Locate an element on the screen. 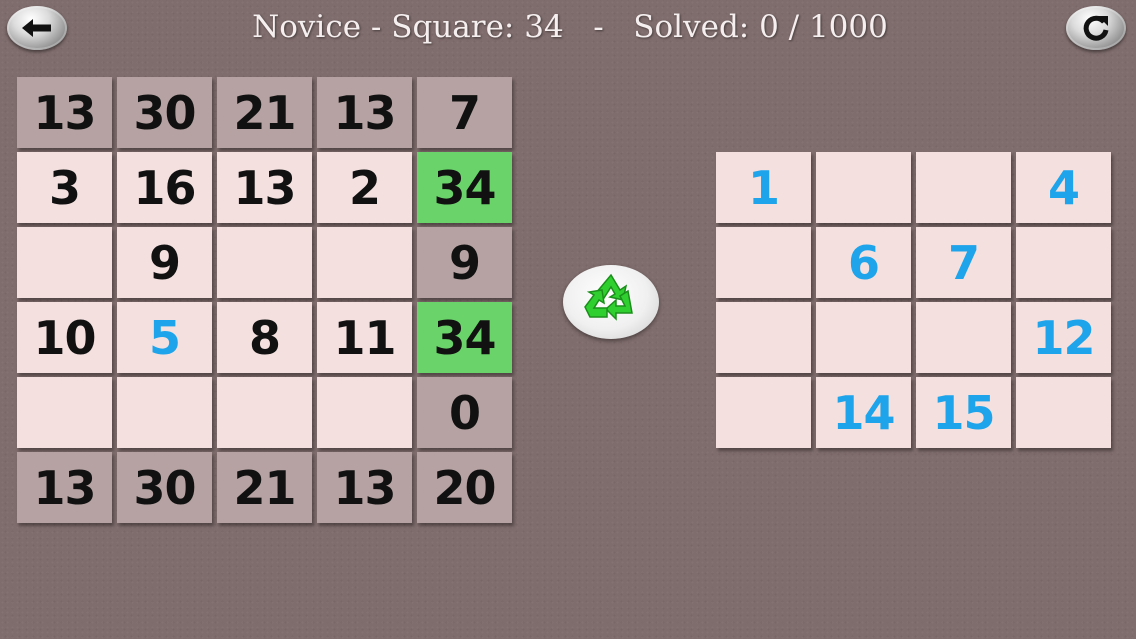  board-cell: 3 is located at coordinates (64, 187).